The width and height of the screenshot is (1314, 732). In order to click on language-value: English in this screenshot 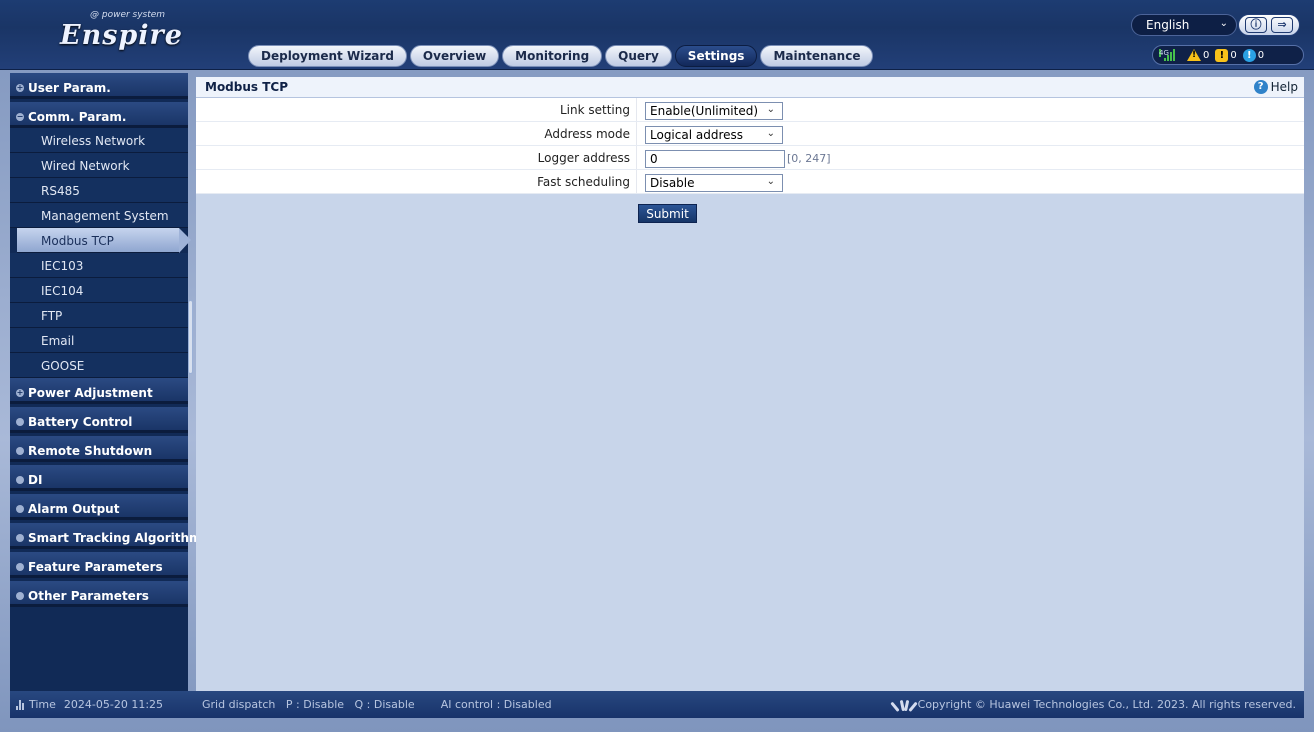, I will do `click(1168, 25)`.